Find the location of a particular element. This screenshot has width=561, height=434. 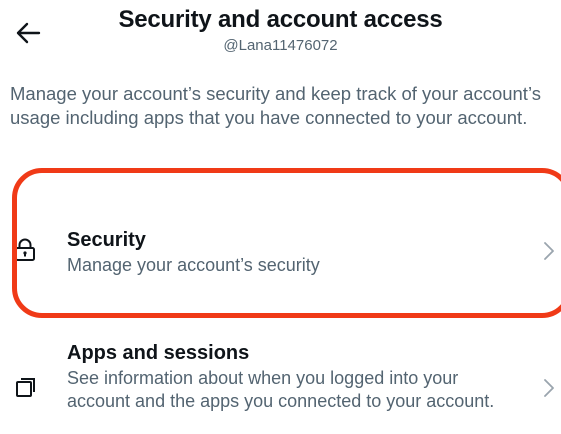

security-description: Manage your account’s security is located at coordinates (193, 265).